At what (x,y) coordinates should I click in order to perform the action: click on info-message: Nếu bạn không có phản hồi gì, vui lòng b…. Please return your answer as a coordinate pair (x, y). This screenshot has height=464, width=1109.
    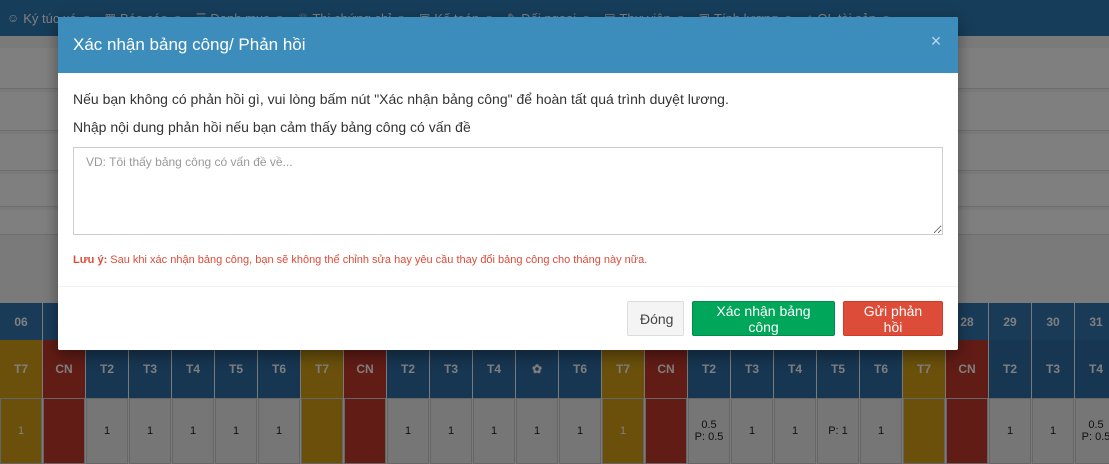
    Looking at the image, I should click on (401, 99).